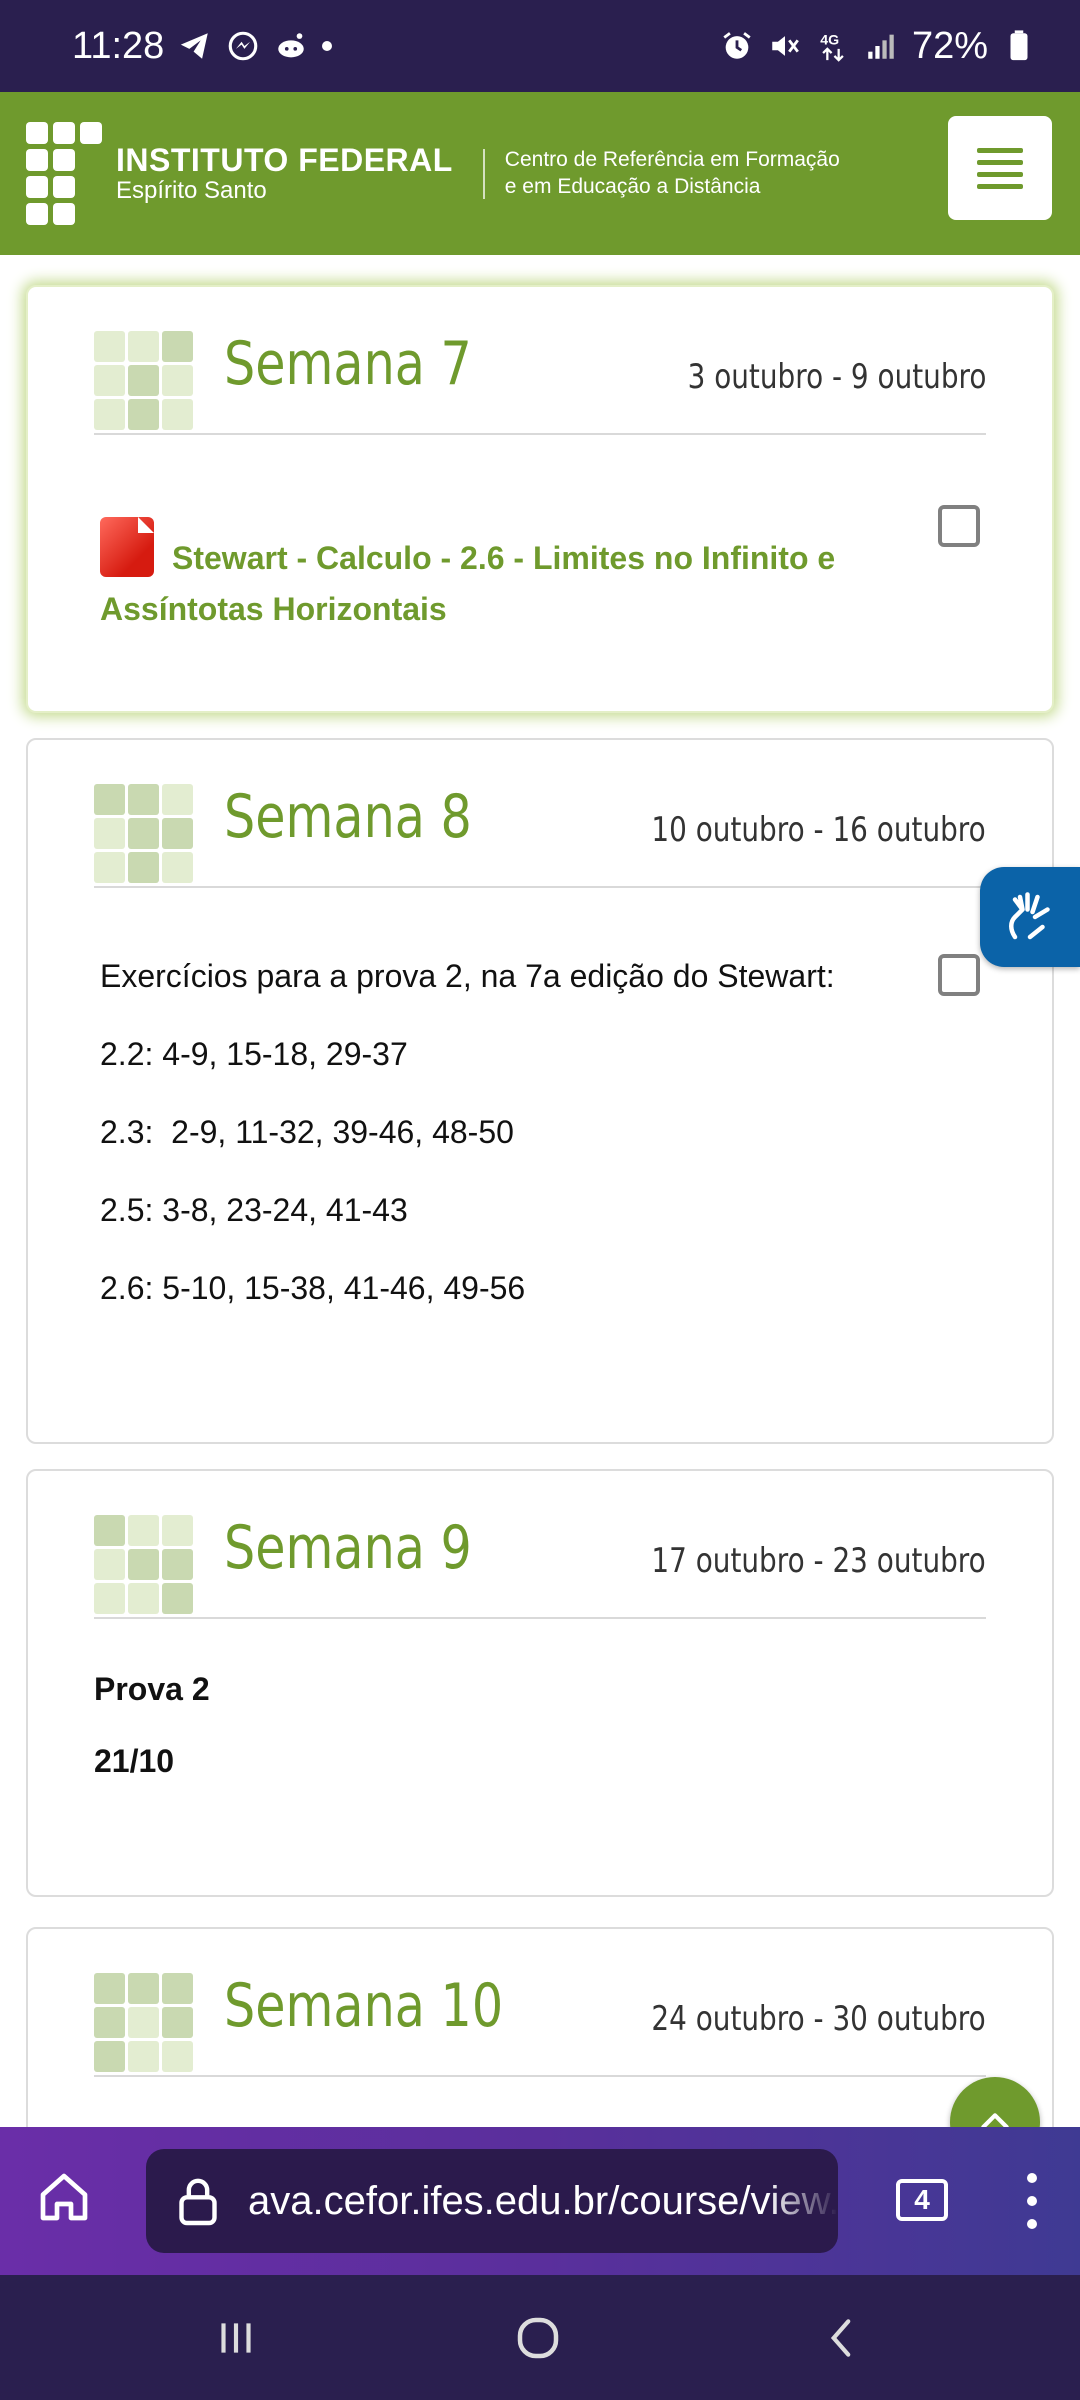 The image size is (1080, 2400). Describe the element at coordinates (198, 2202) in the screenshot. I see `lock-icon` at that location.